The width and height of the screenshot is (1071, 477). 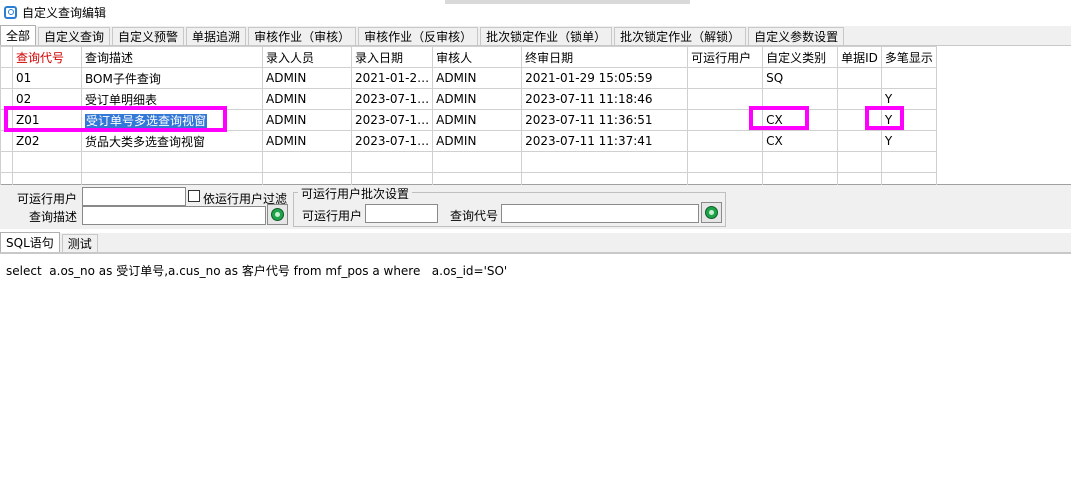 What do you see at coordinates (605, 120) in the screenshot?
I see `table-cell: 2023-07-11 11:36:51` at bounding box center [605, 120].